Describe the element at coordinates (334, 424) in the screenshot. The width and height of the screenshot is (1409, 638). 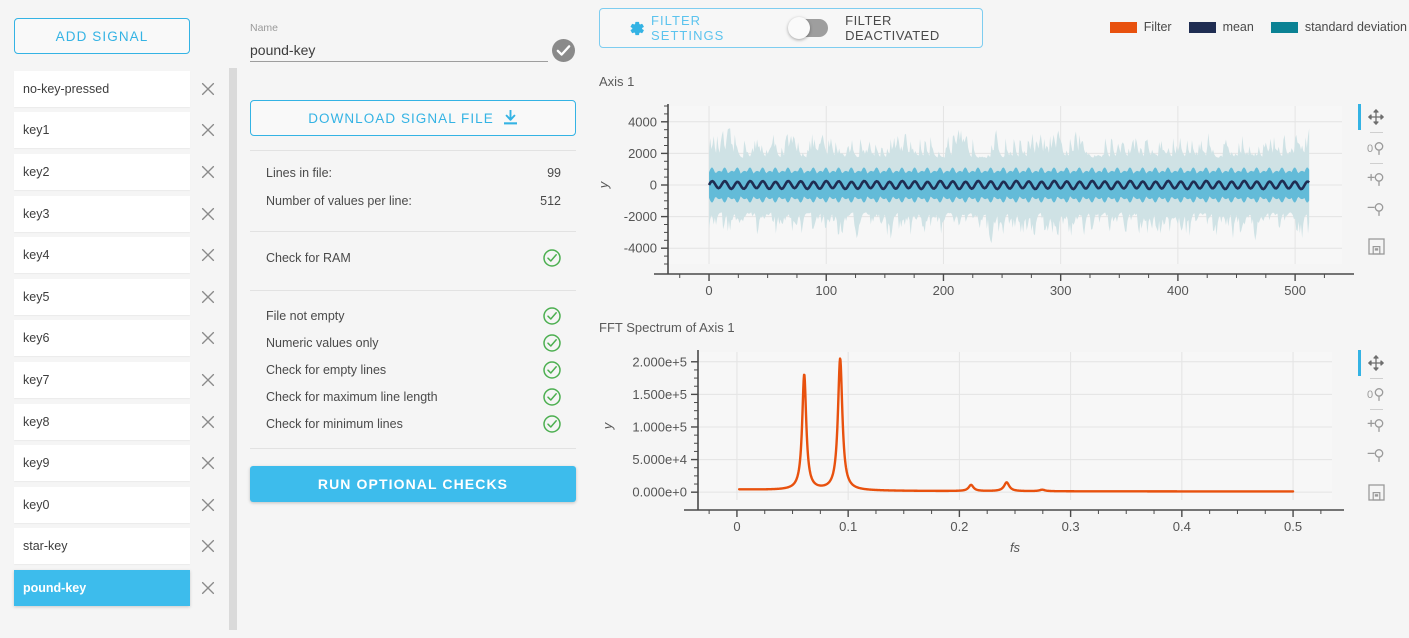
I see `check-label: Check for minimum lines` at that location.